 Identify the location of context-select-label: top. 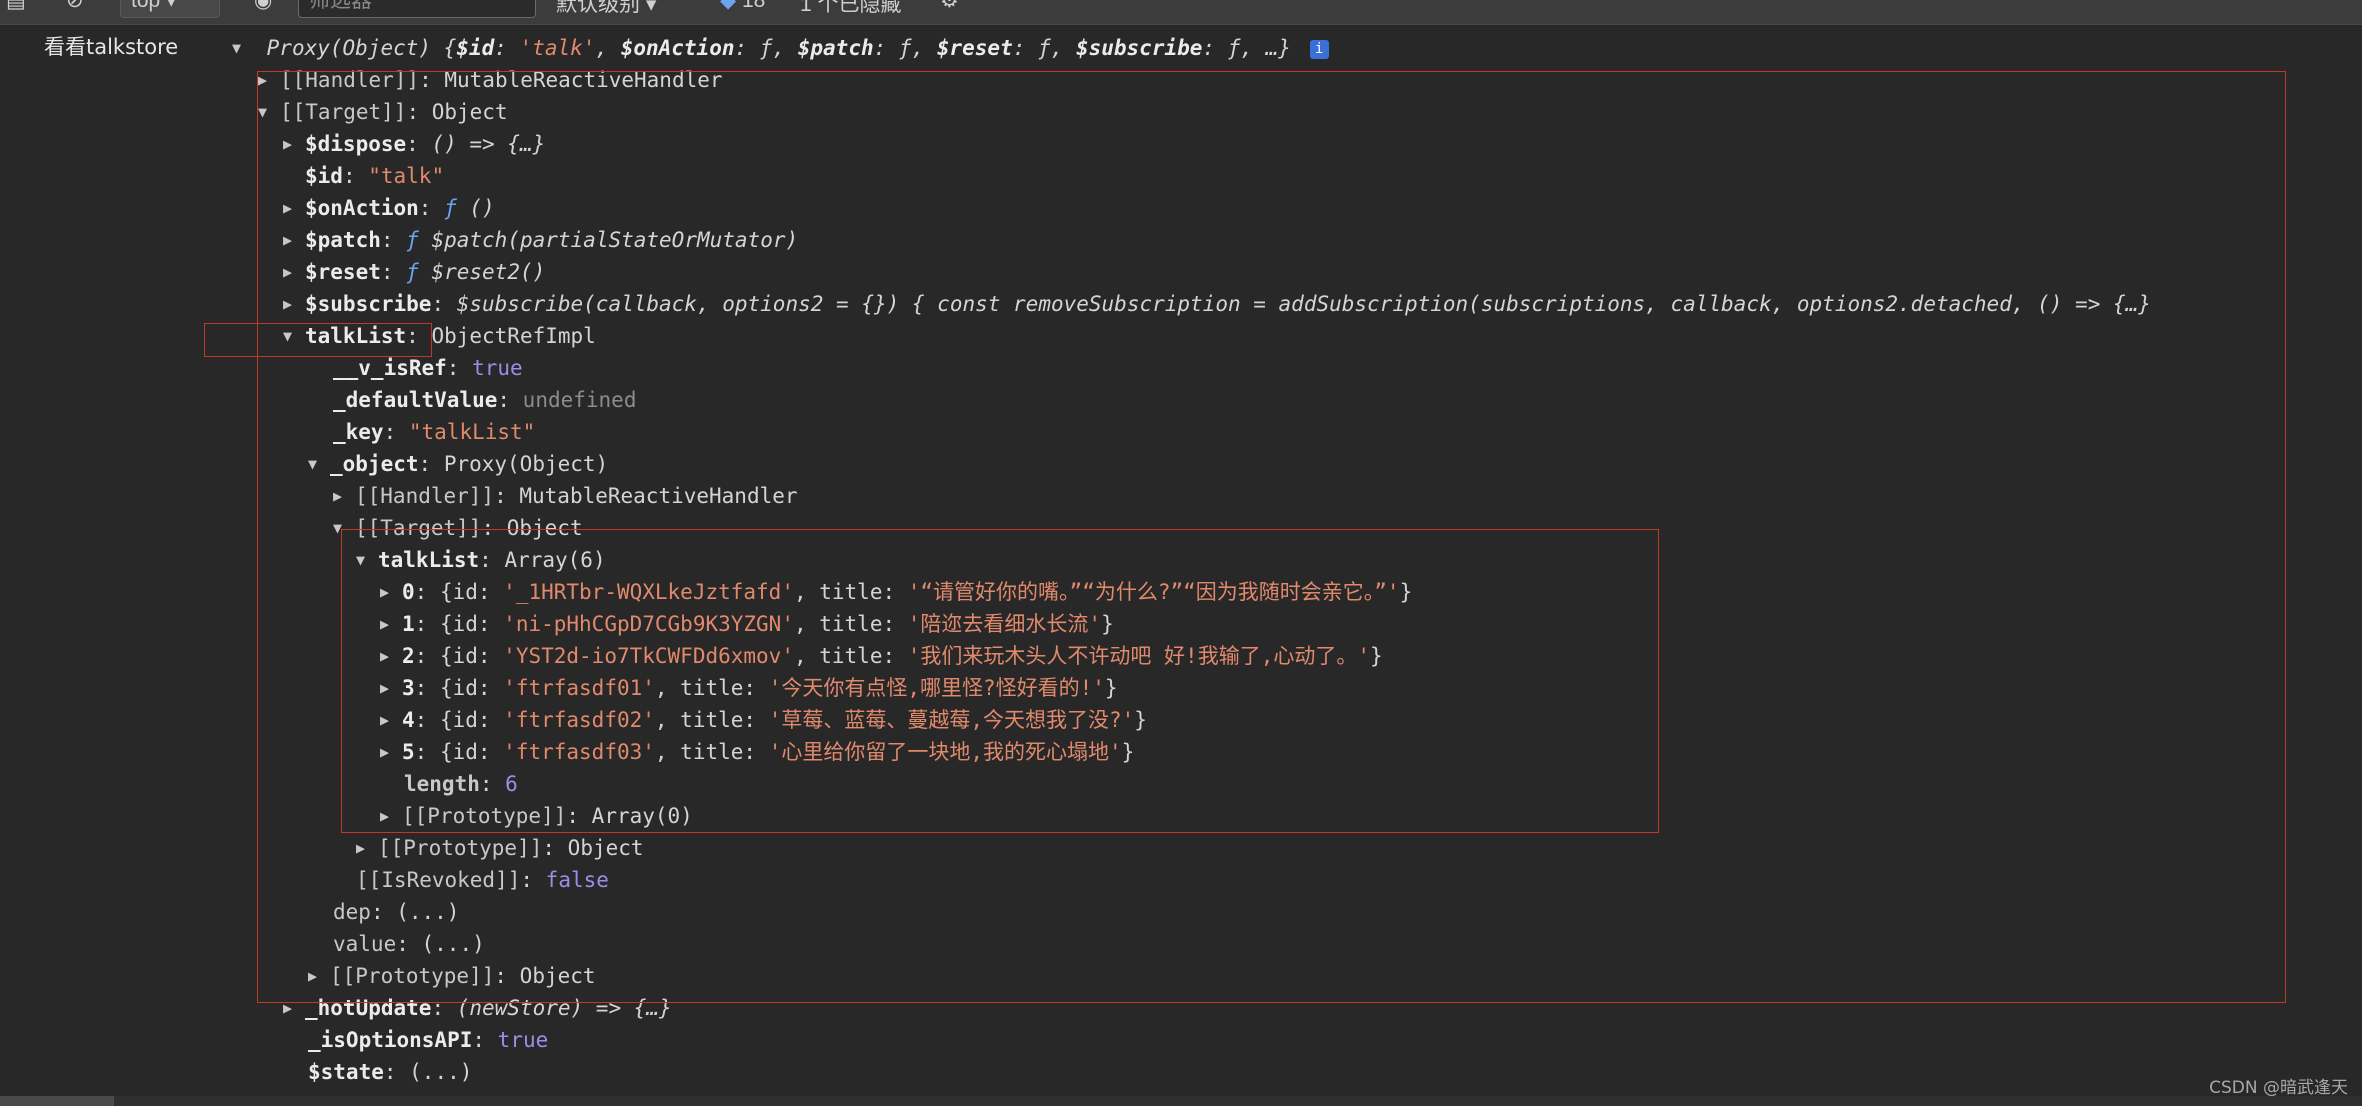
(146, 6).